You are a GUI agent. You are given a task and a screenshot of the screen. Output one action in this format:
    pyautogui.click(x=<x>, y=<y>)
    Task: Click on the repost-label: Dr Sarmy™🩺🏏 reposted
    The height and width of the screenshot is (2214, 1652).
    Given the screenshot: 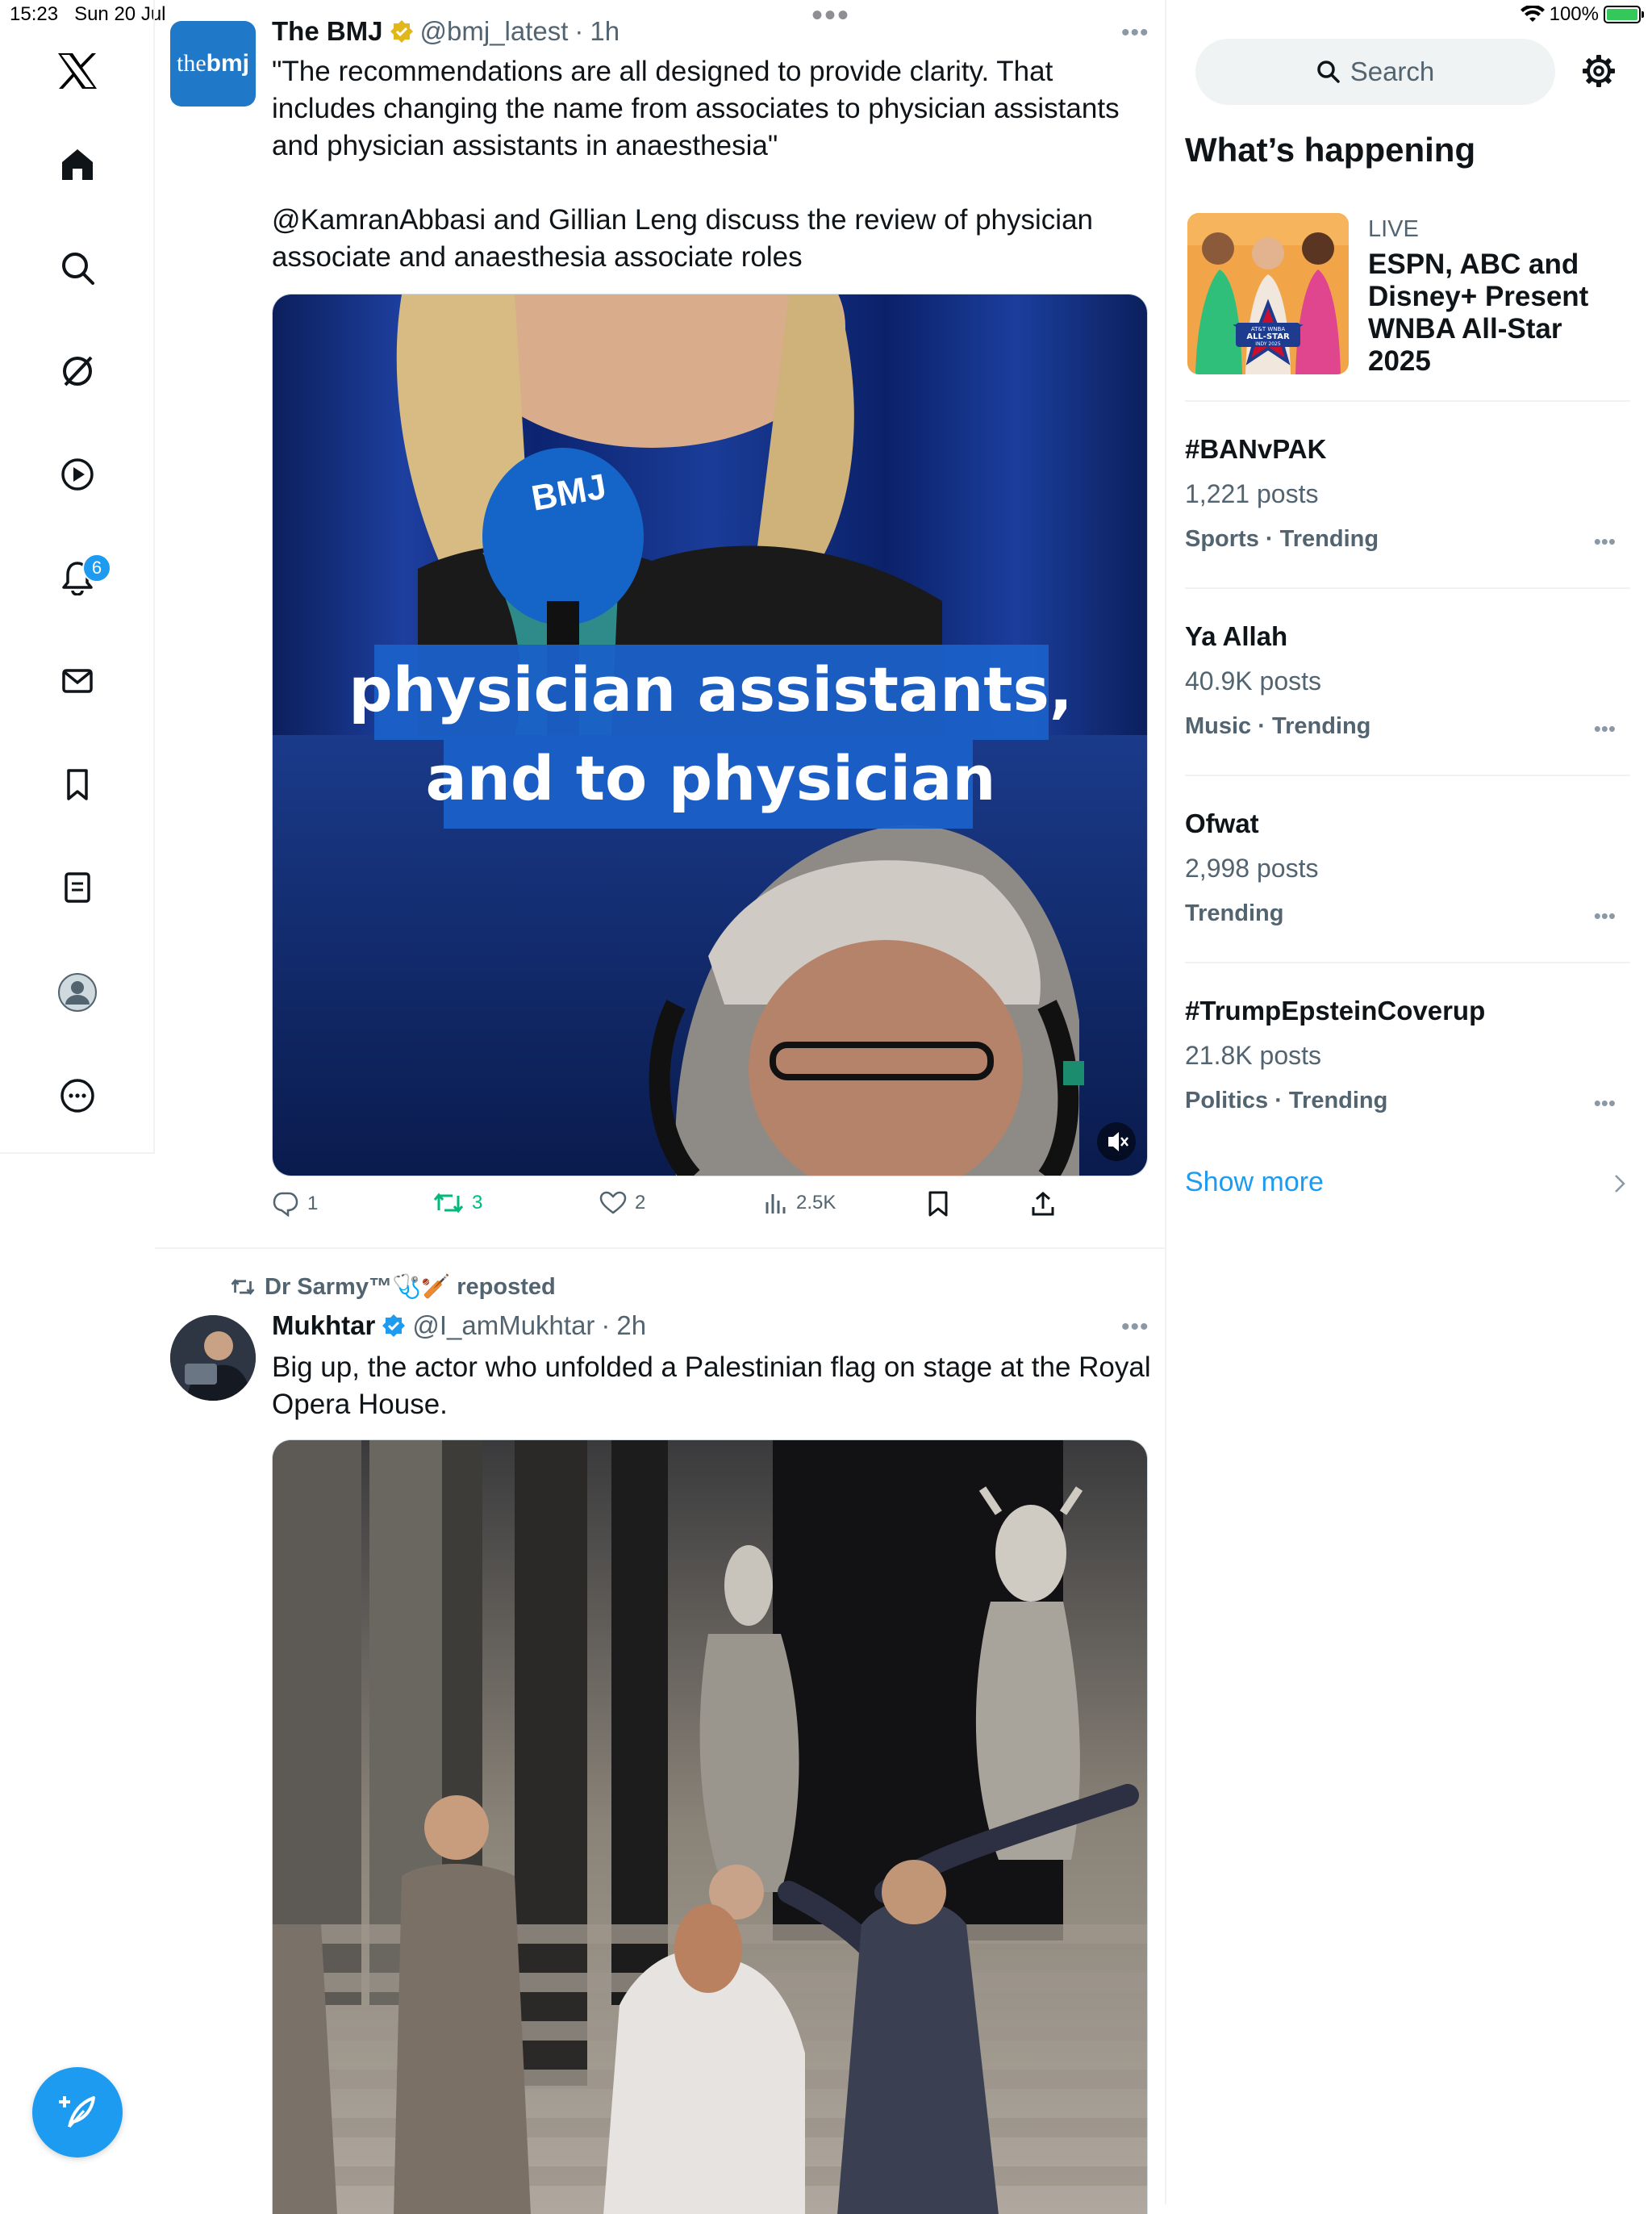 What is the action you would take?
    pyautogui.click(x=410, y=1287)
    